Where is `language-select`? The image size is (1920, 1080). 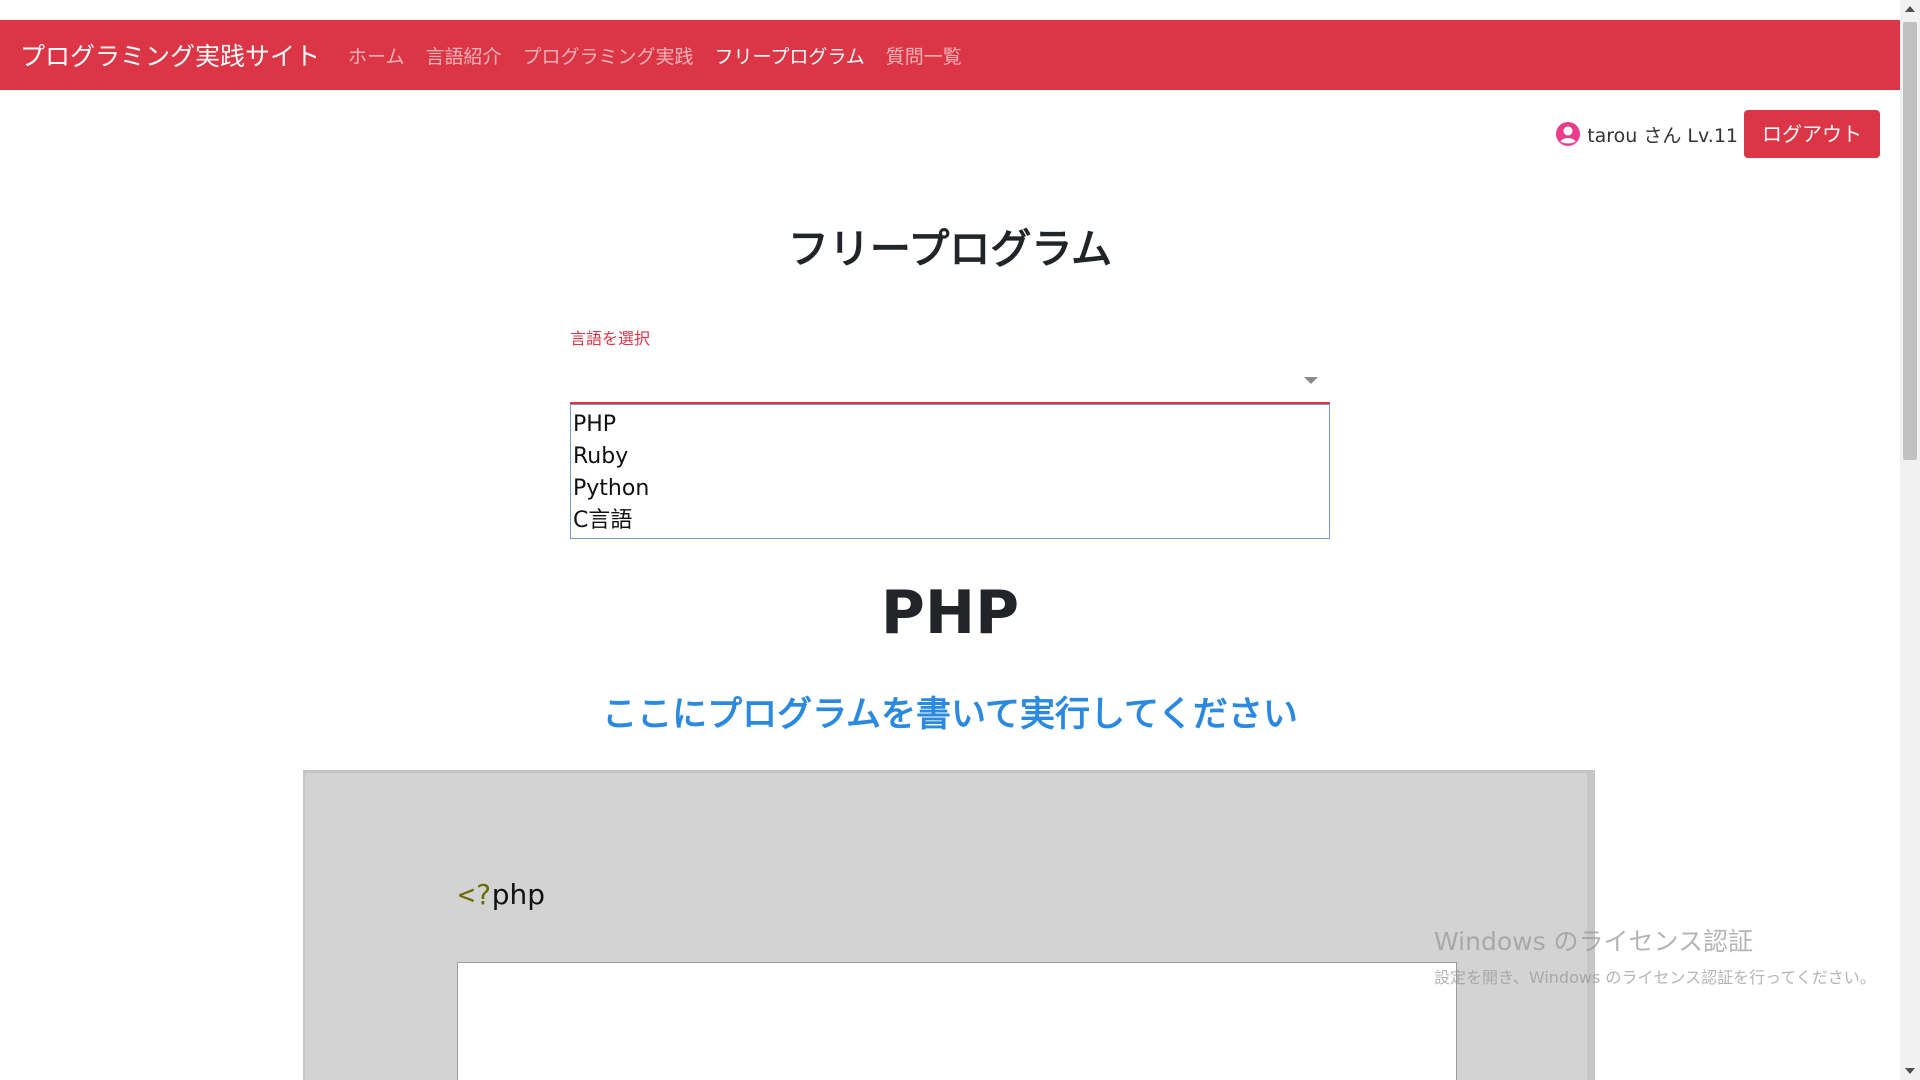 language-select is located at coordinates (950, 380).